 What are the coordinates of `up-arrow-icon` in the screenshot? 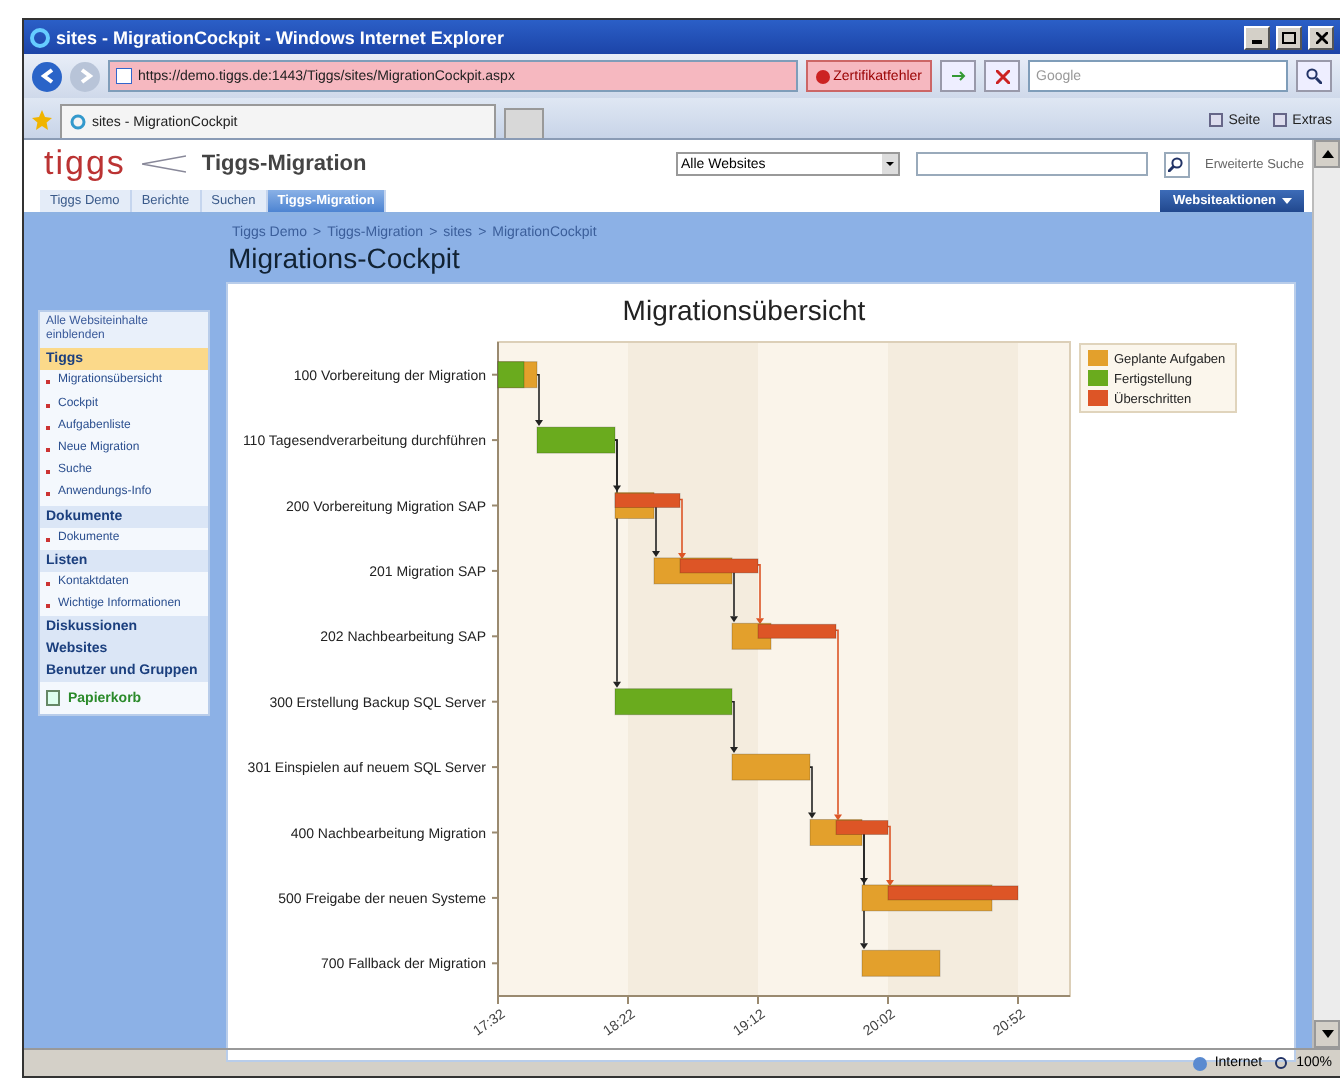 It's located at (1327, 154).